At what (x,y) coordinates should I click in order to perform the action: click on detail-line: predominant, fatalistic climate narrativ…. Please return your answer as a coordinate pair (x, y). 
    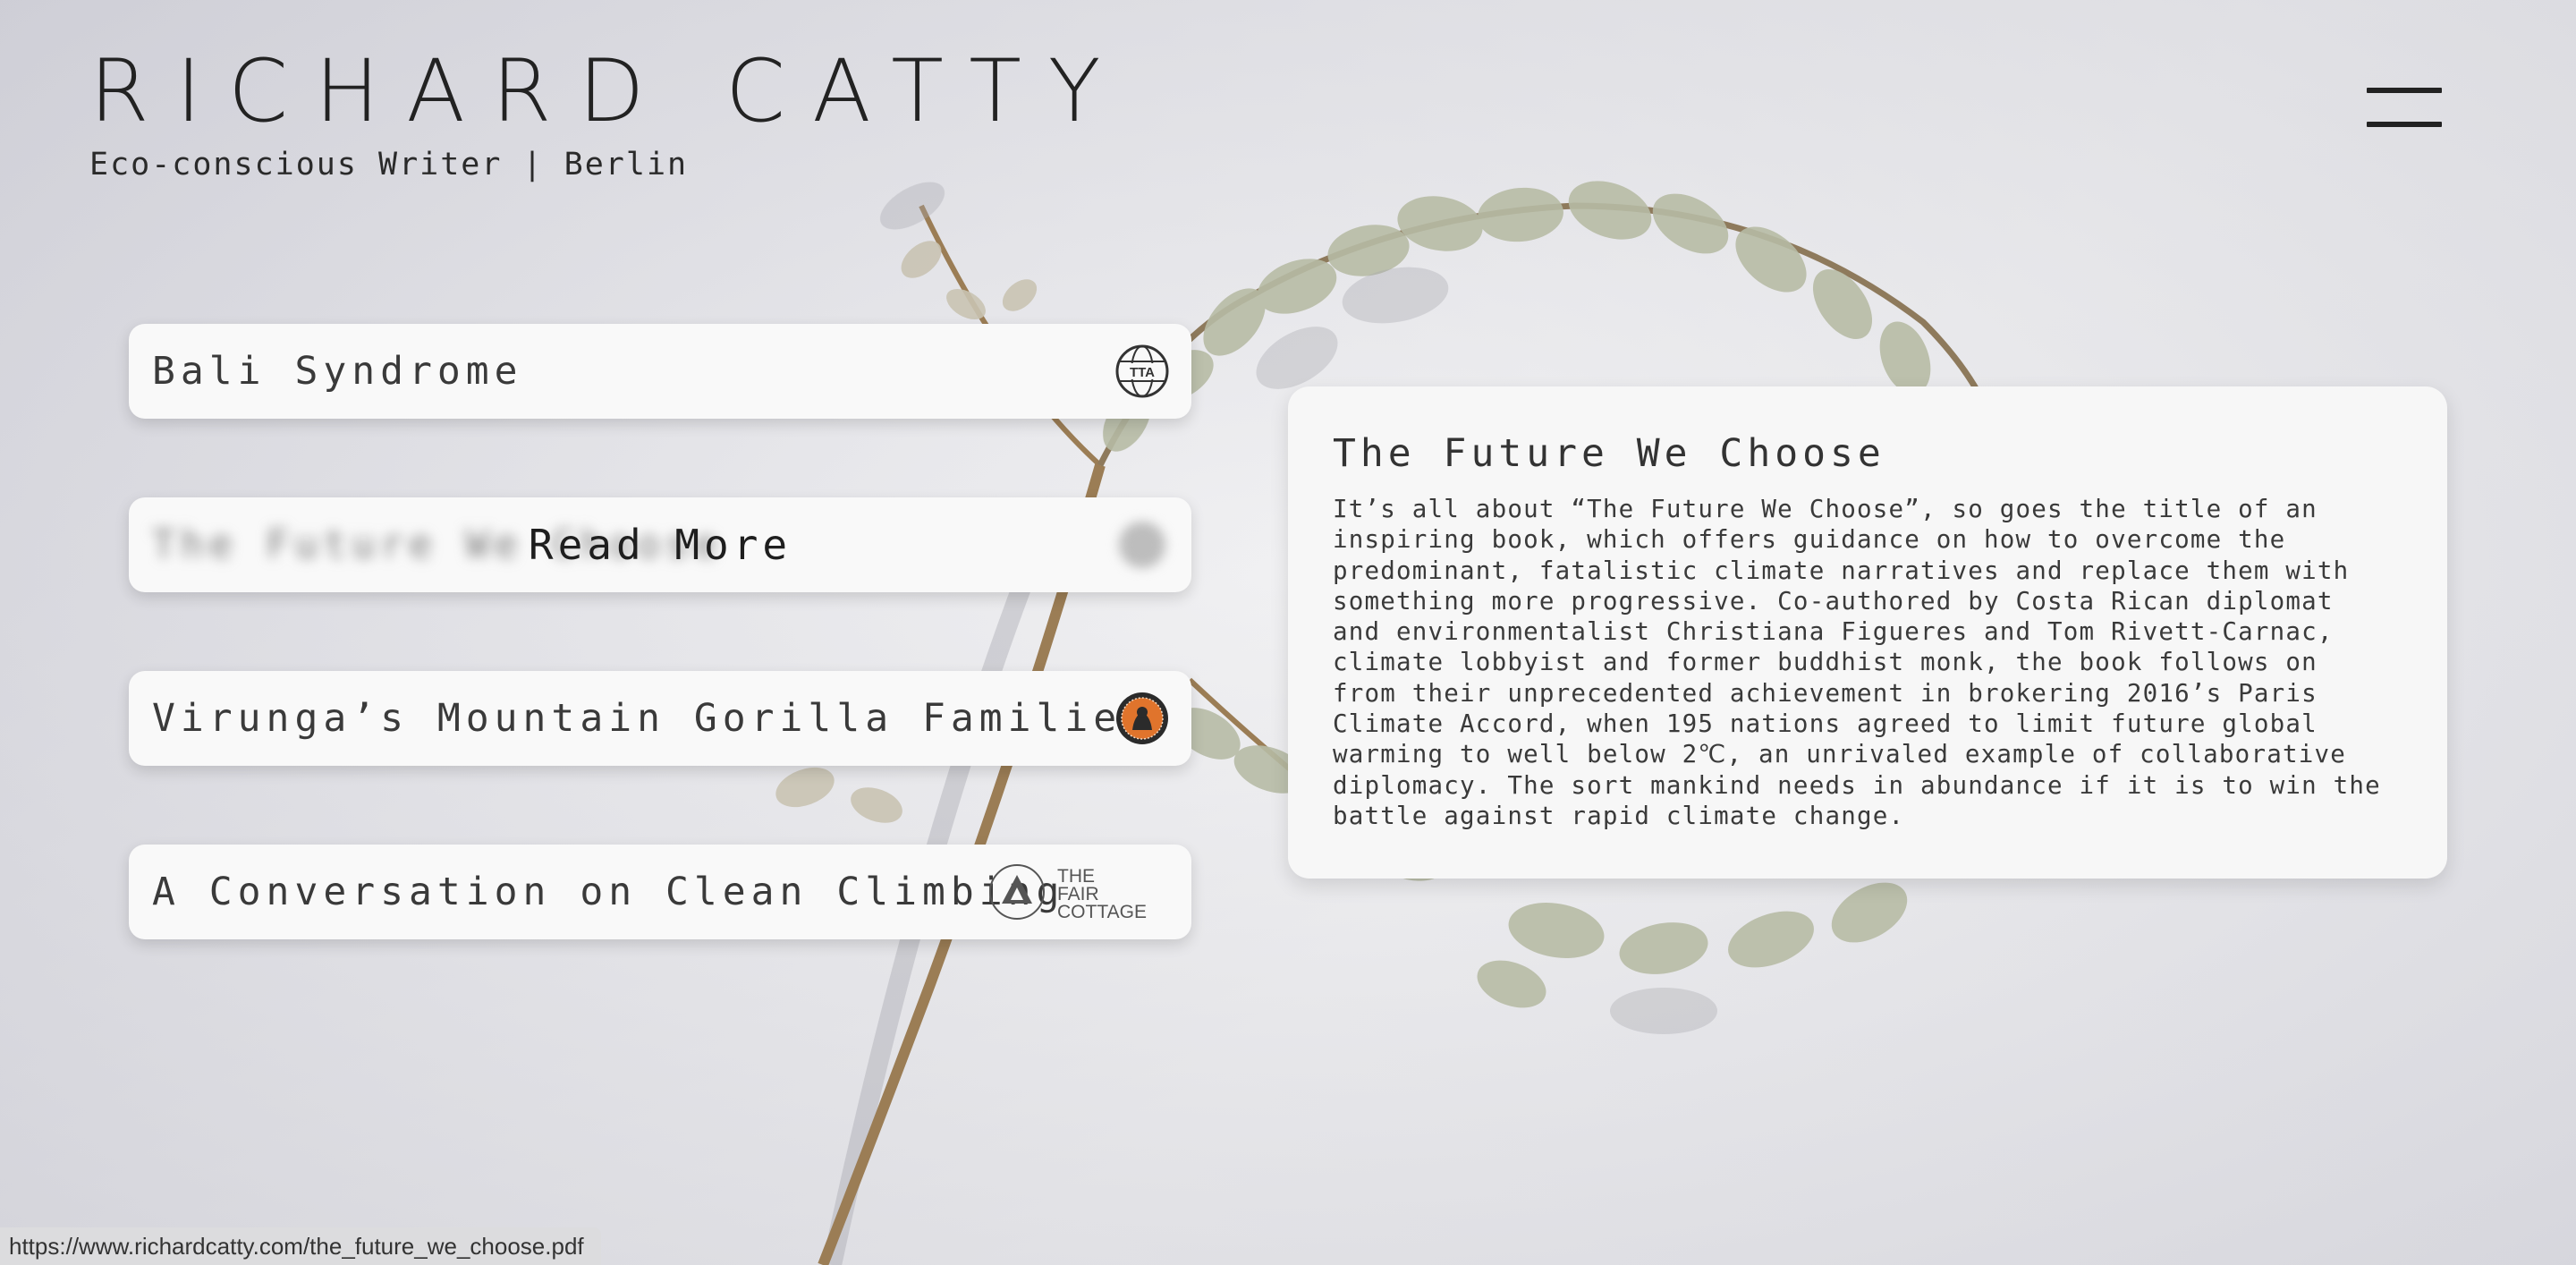
    Looking at the image, I should click on (1841, 570).